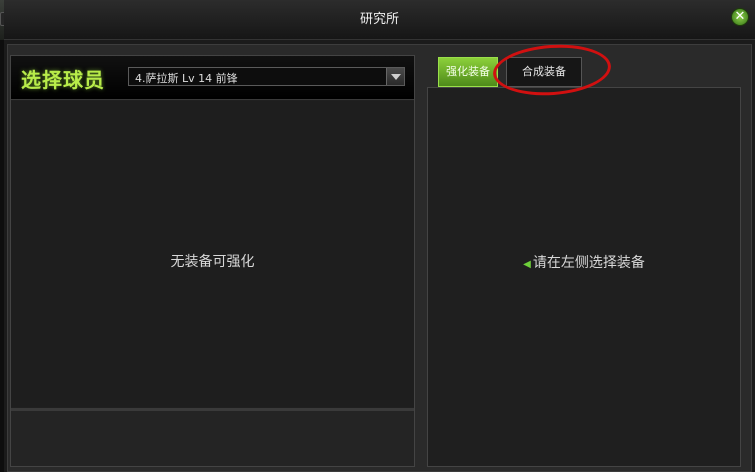 This screenshot has width=755, height=472. Describe the element at coordinates (63, 80) in the screenshot. I see `select-player-title: 选择球员` at that location.